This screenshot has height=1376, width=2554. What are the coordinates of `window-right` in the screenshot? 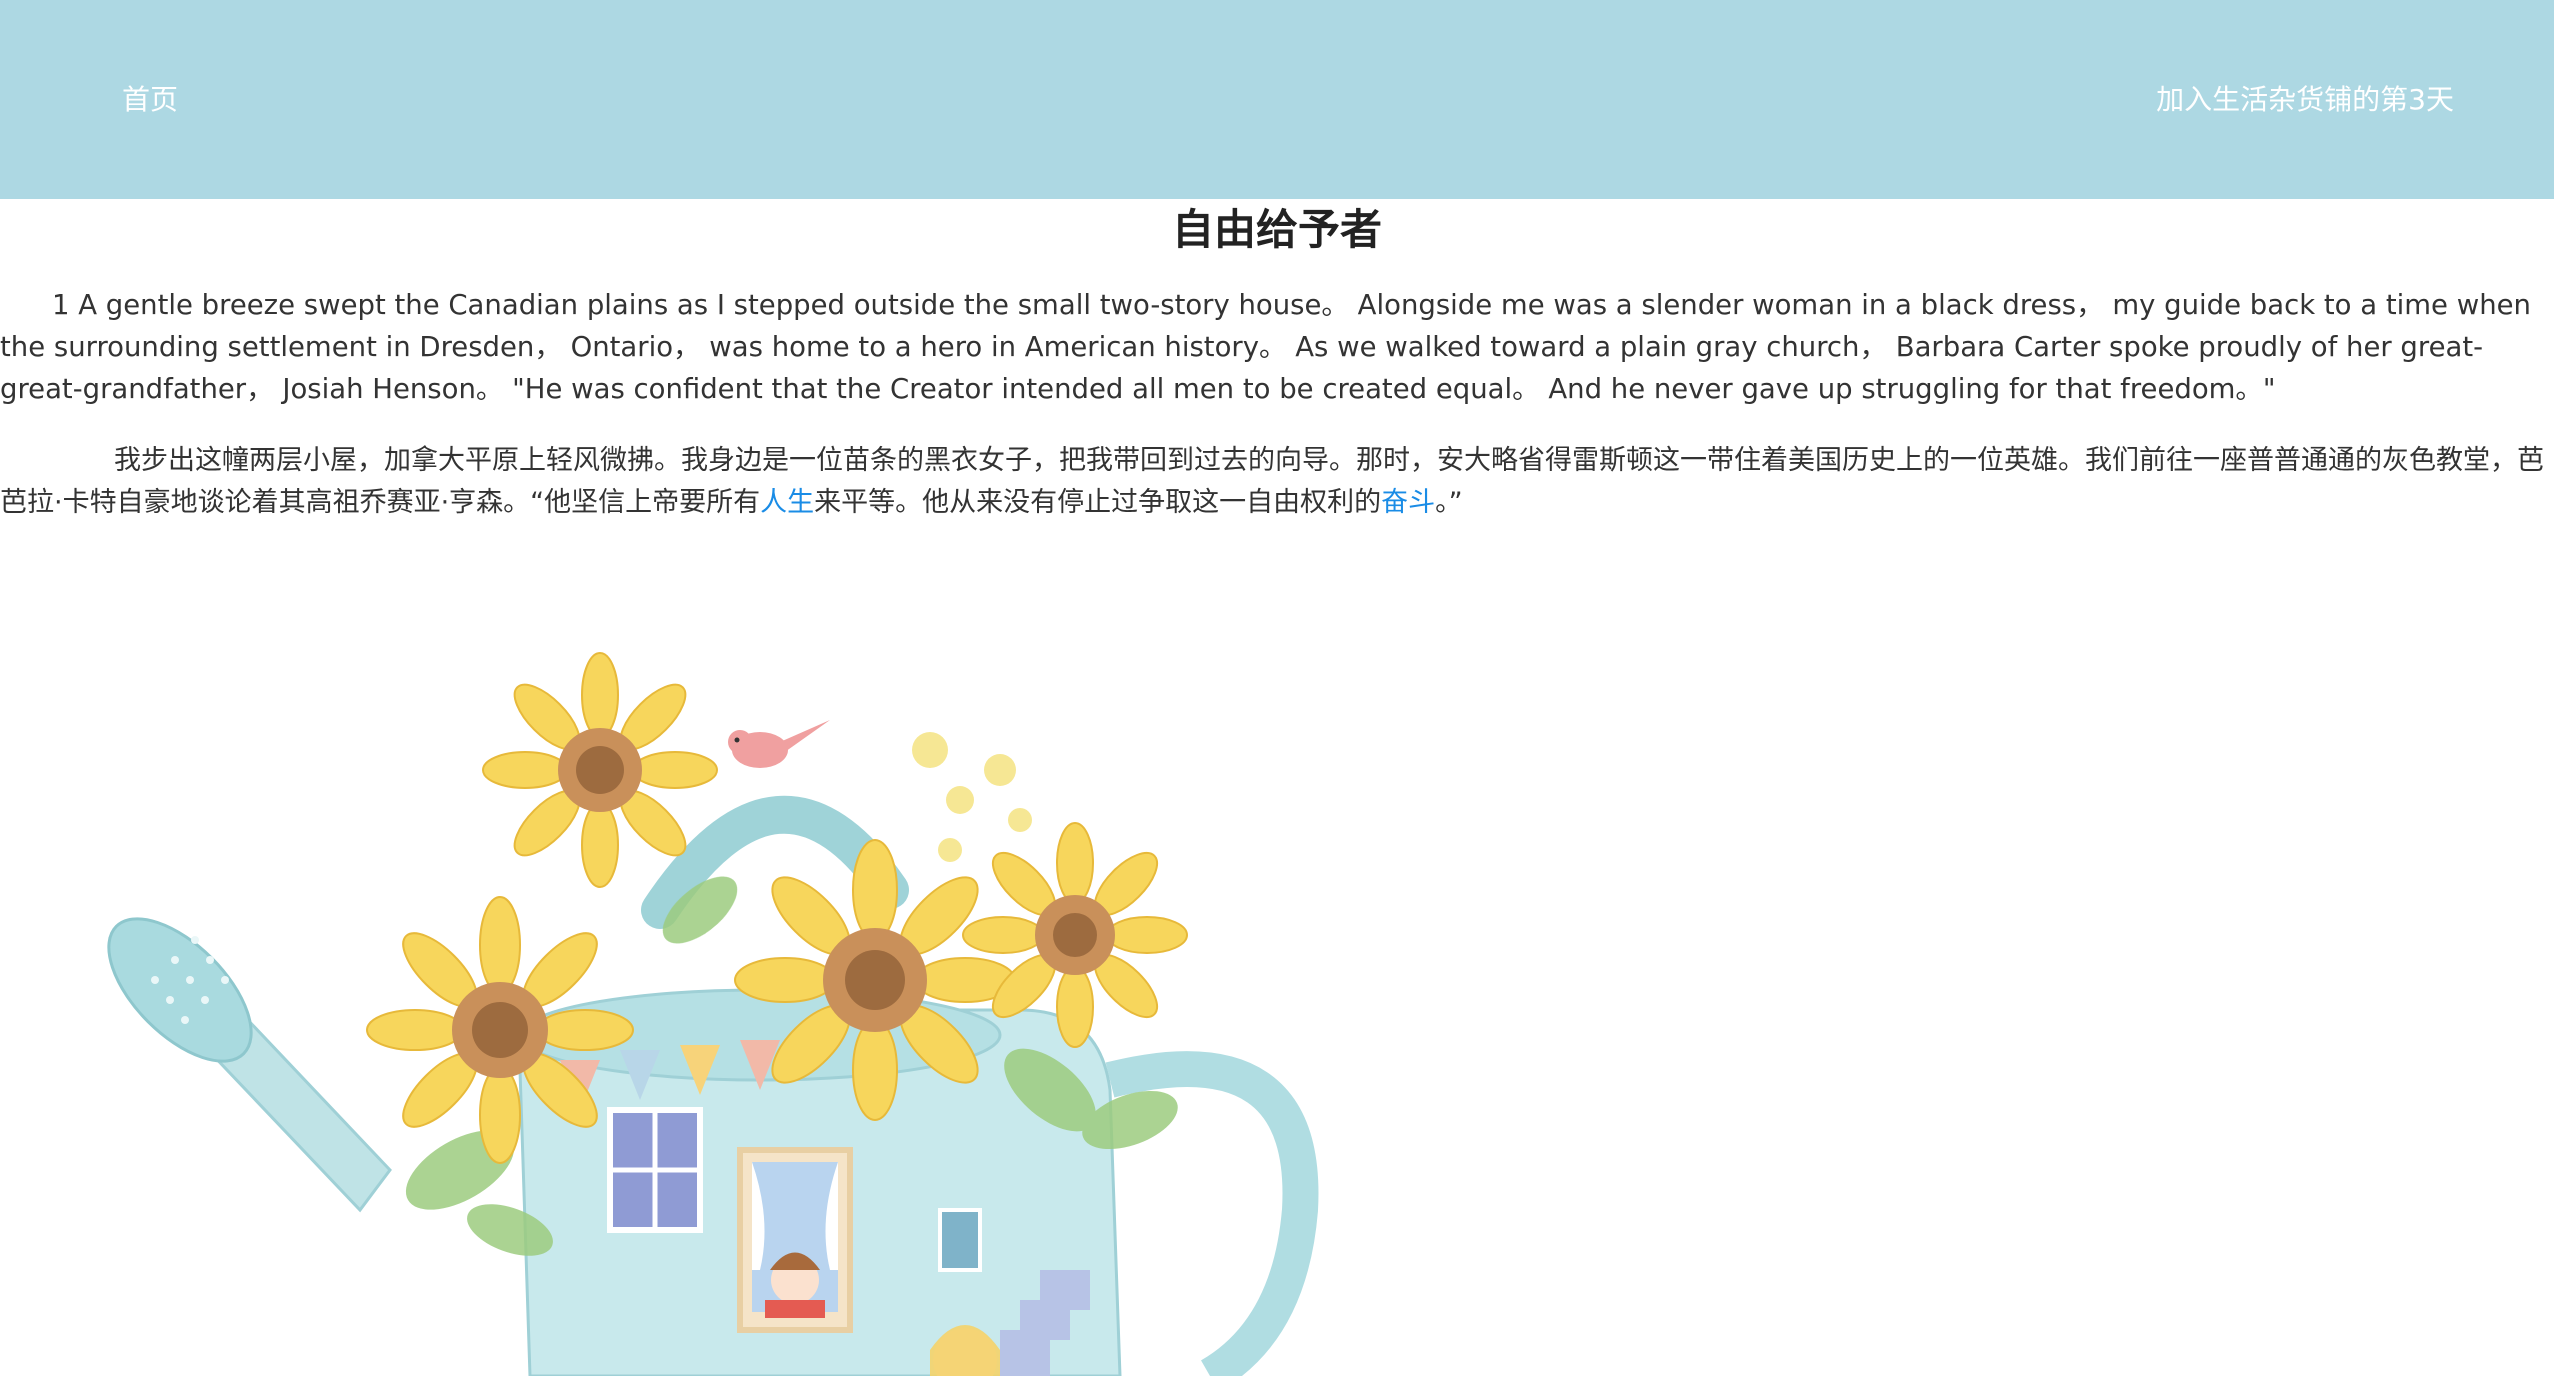 It's located at (960, 1240).